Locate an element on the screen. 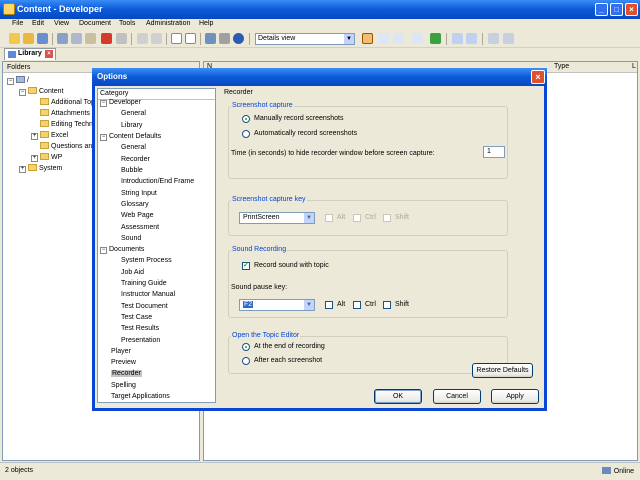  category-test-case: Test Case is located at coordinates (136, 317).